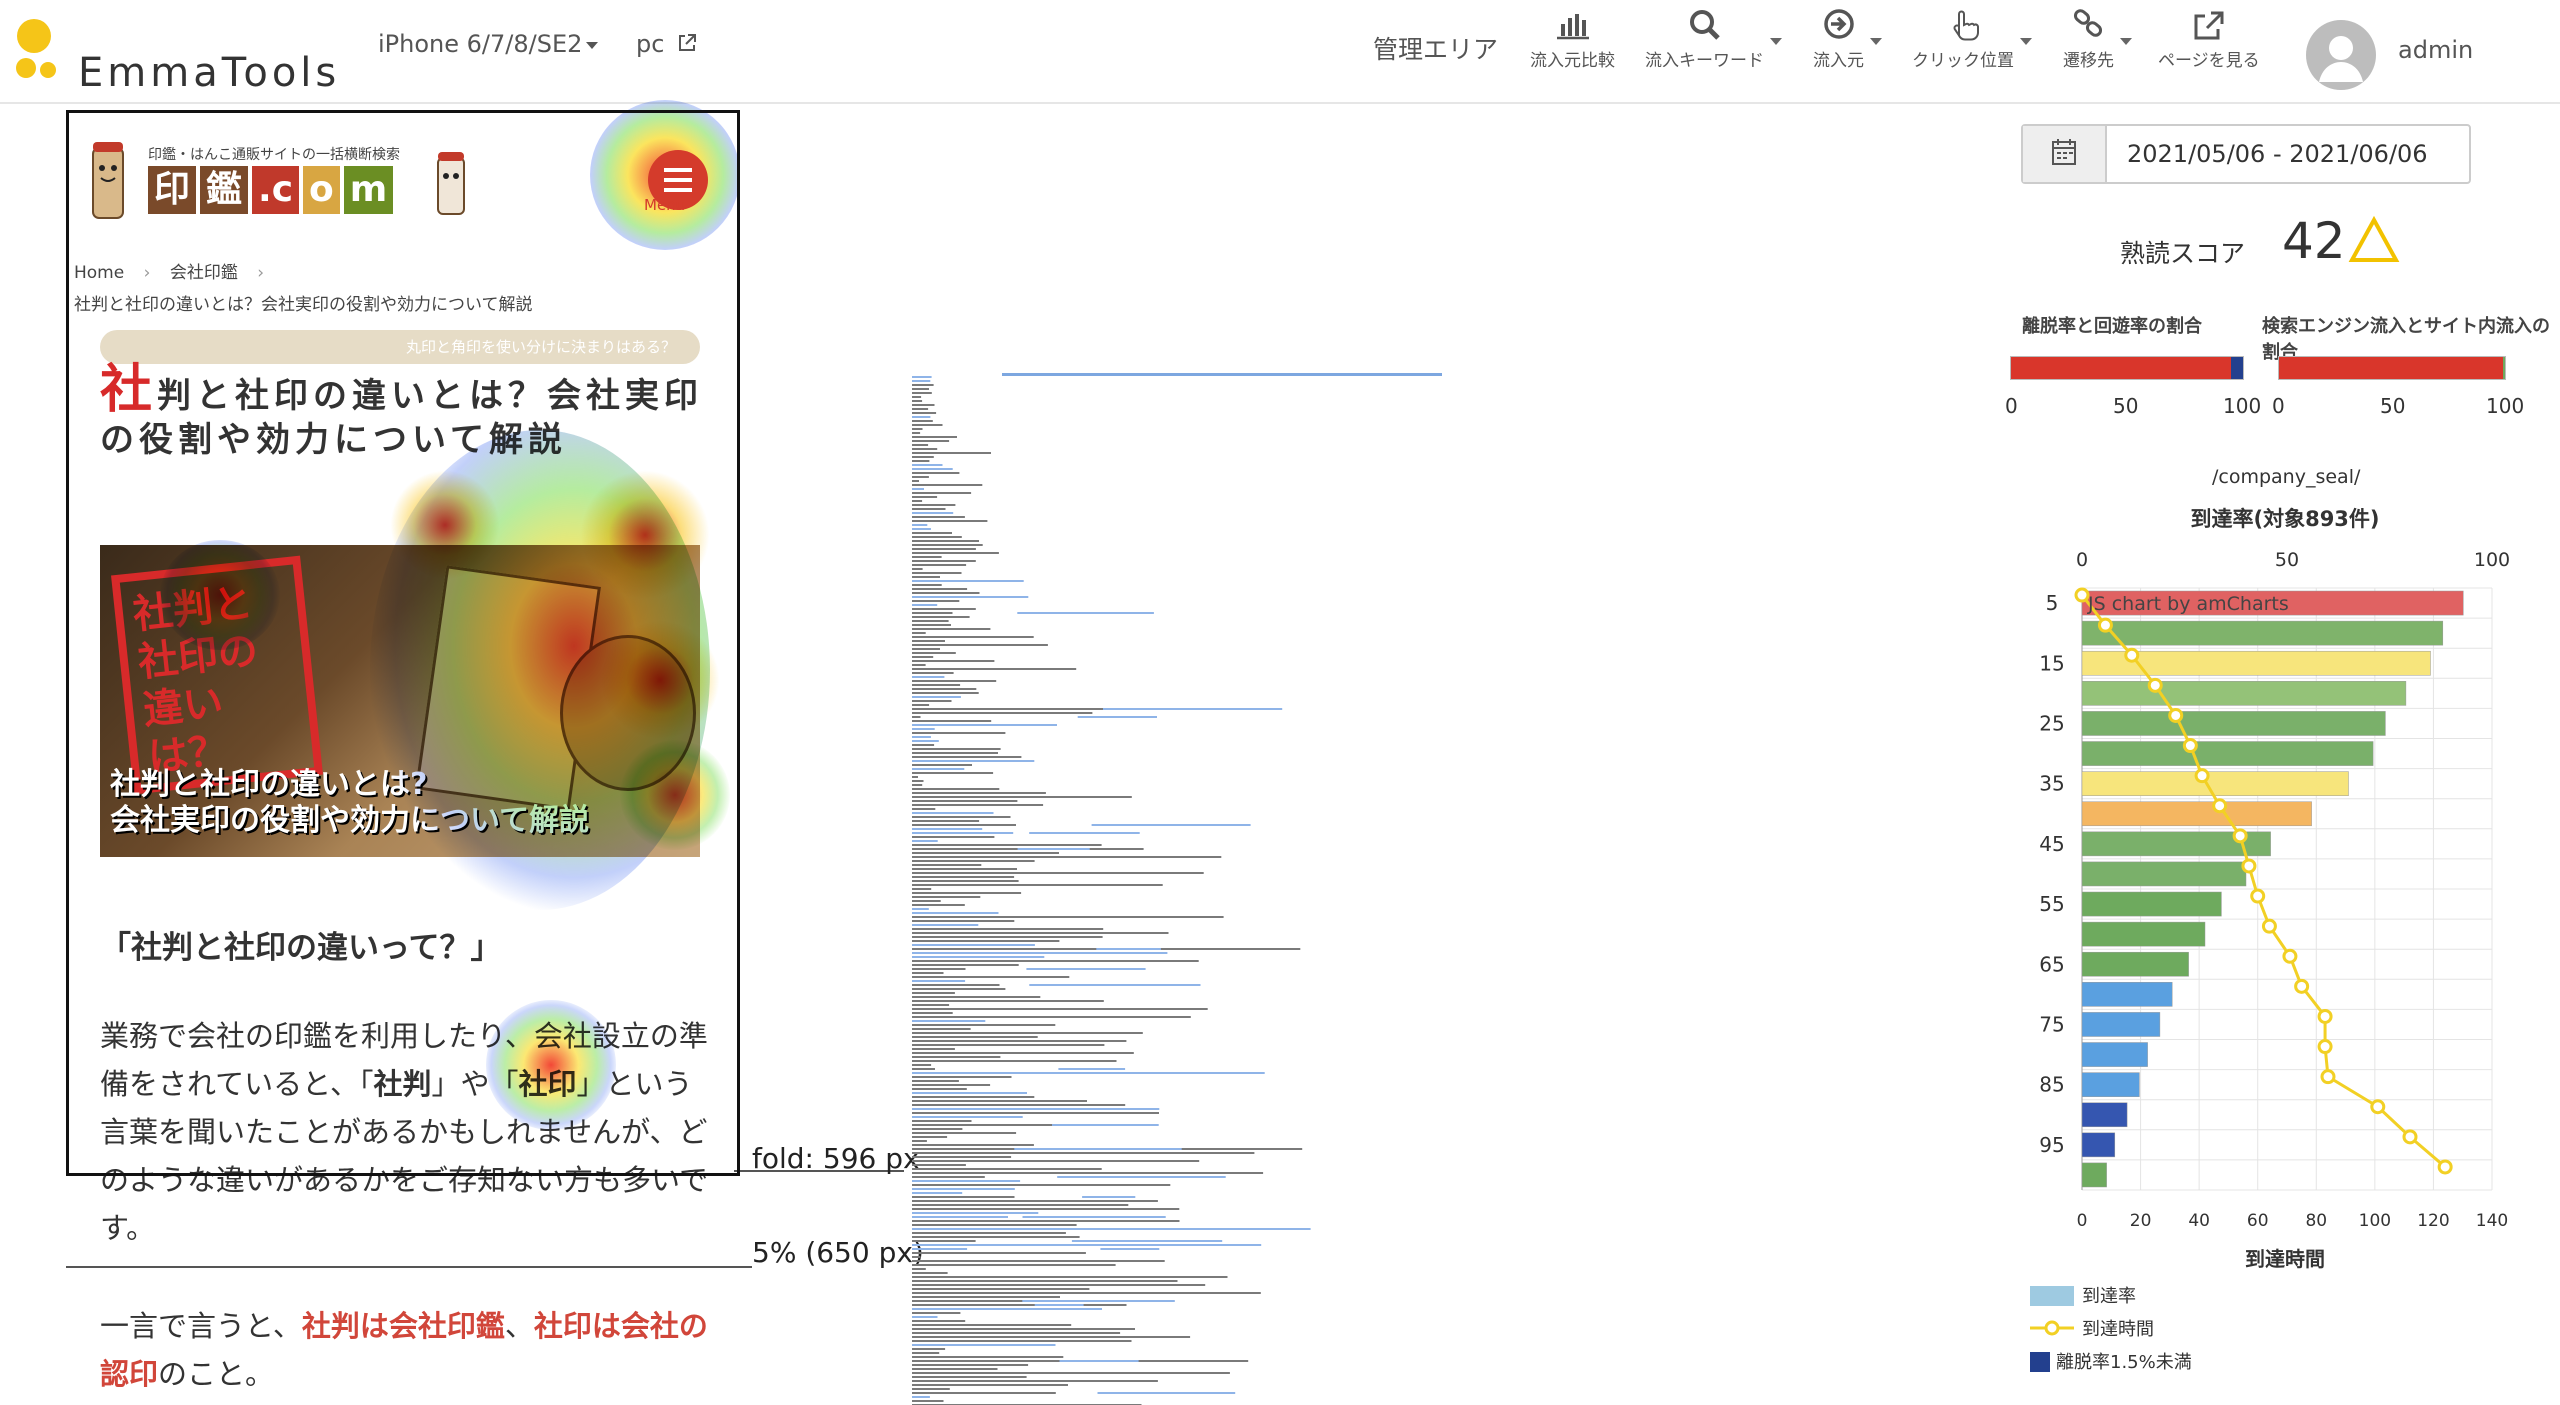 Image resolution: width=2560 pixels, height=1405 pixels. I want to click on site-name: 印 鑑 .c o m, so click(271, 191).